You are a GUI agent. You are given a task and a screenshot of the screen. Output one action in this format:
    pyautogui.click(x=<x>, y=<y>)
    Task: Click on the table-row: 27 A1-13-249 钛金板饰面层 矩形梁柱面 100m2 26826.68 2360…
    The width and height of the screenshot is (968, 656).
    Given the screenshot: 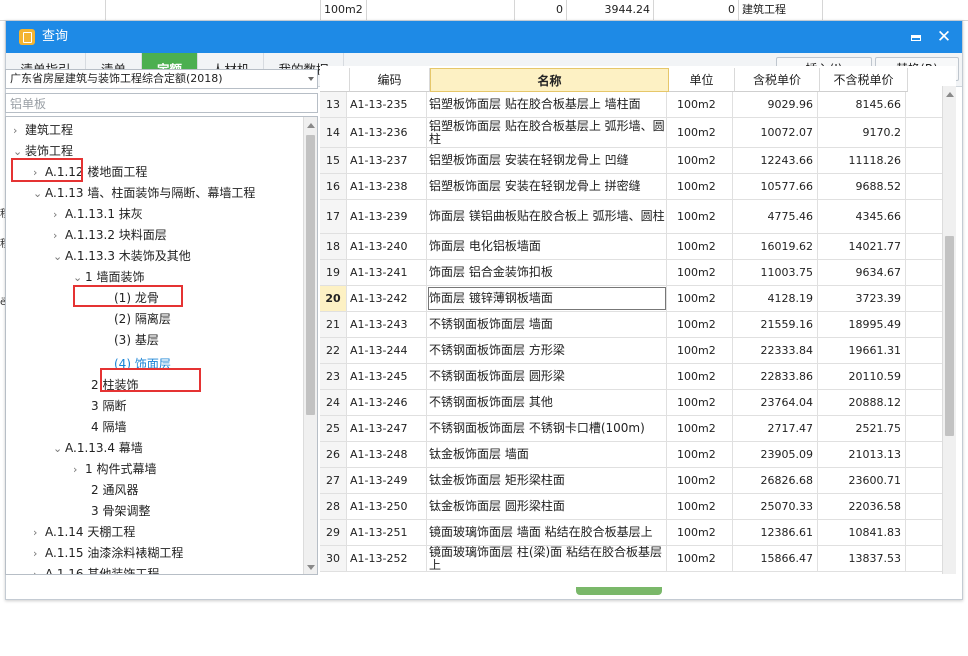 What is the action you would take?
    pyautogui.click(x=631, y=481)
    